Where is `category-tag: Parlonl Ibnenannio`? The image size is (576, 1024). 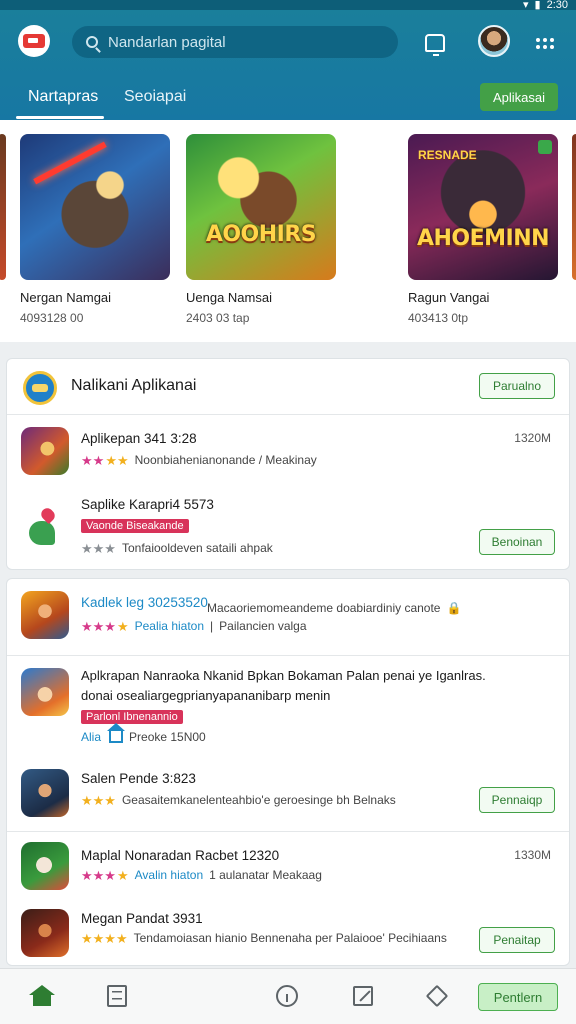
category-tag: Parlonl Ibnenannio is located at coordinates (132, 717).